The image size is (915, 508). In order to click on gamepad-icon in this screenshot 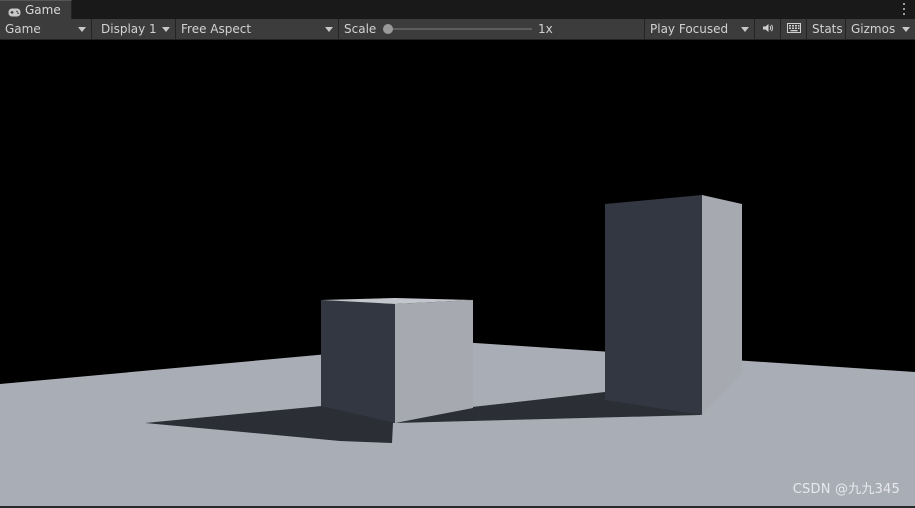, I will do `click(14, 11)`.